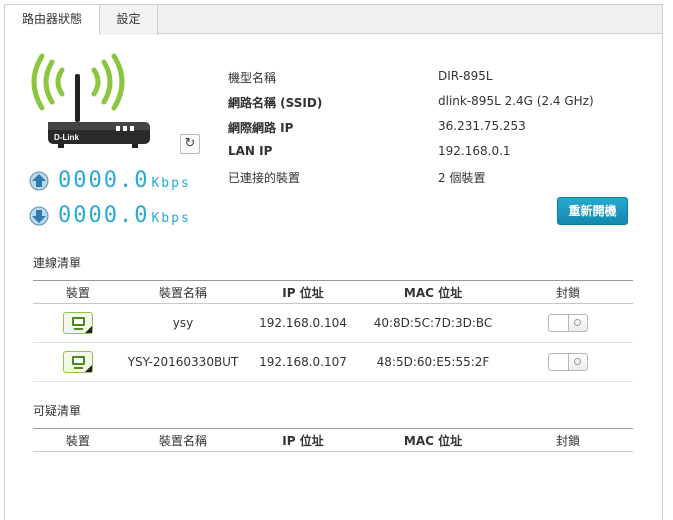 This screenshot has height=520, width=673. I want to click on download-speed-value: 0000.0, so click(104, 215).